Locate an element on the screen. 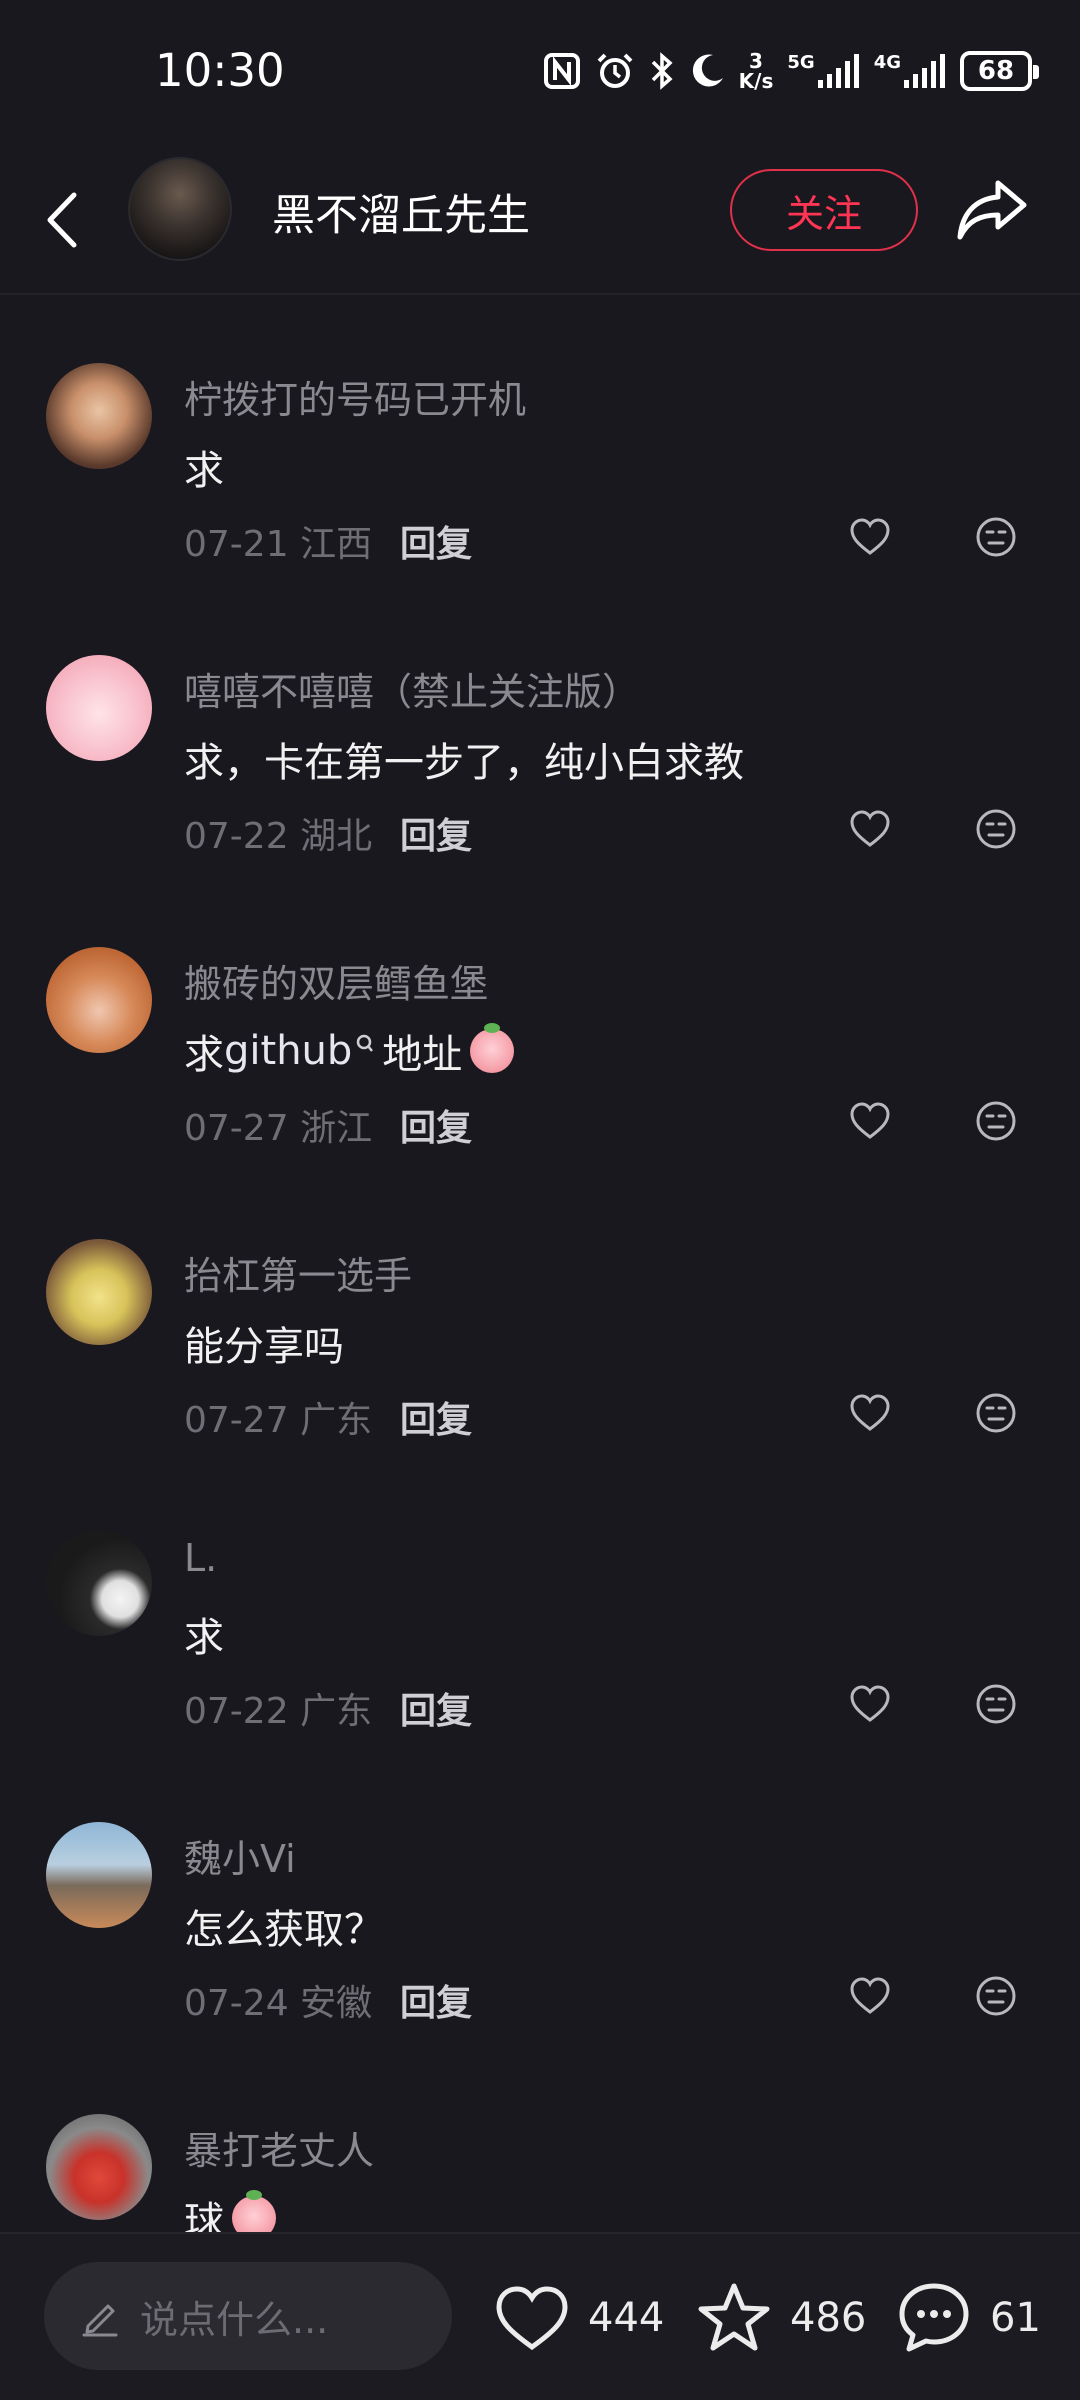 Image resolution: width=1080 pixels, height=2400 pixels. comment-count: 61 is located at coordinates (1015, 2318).